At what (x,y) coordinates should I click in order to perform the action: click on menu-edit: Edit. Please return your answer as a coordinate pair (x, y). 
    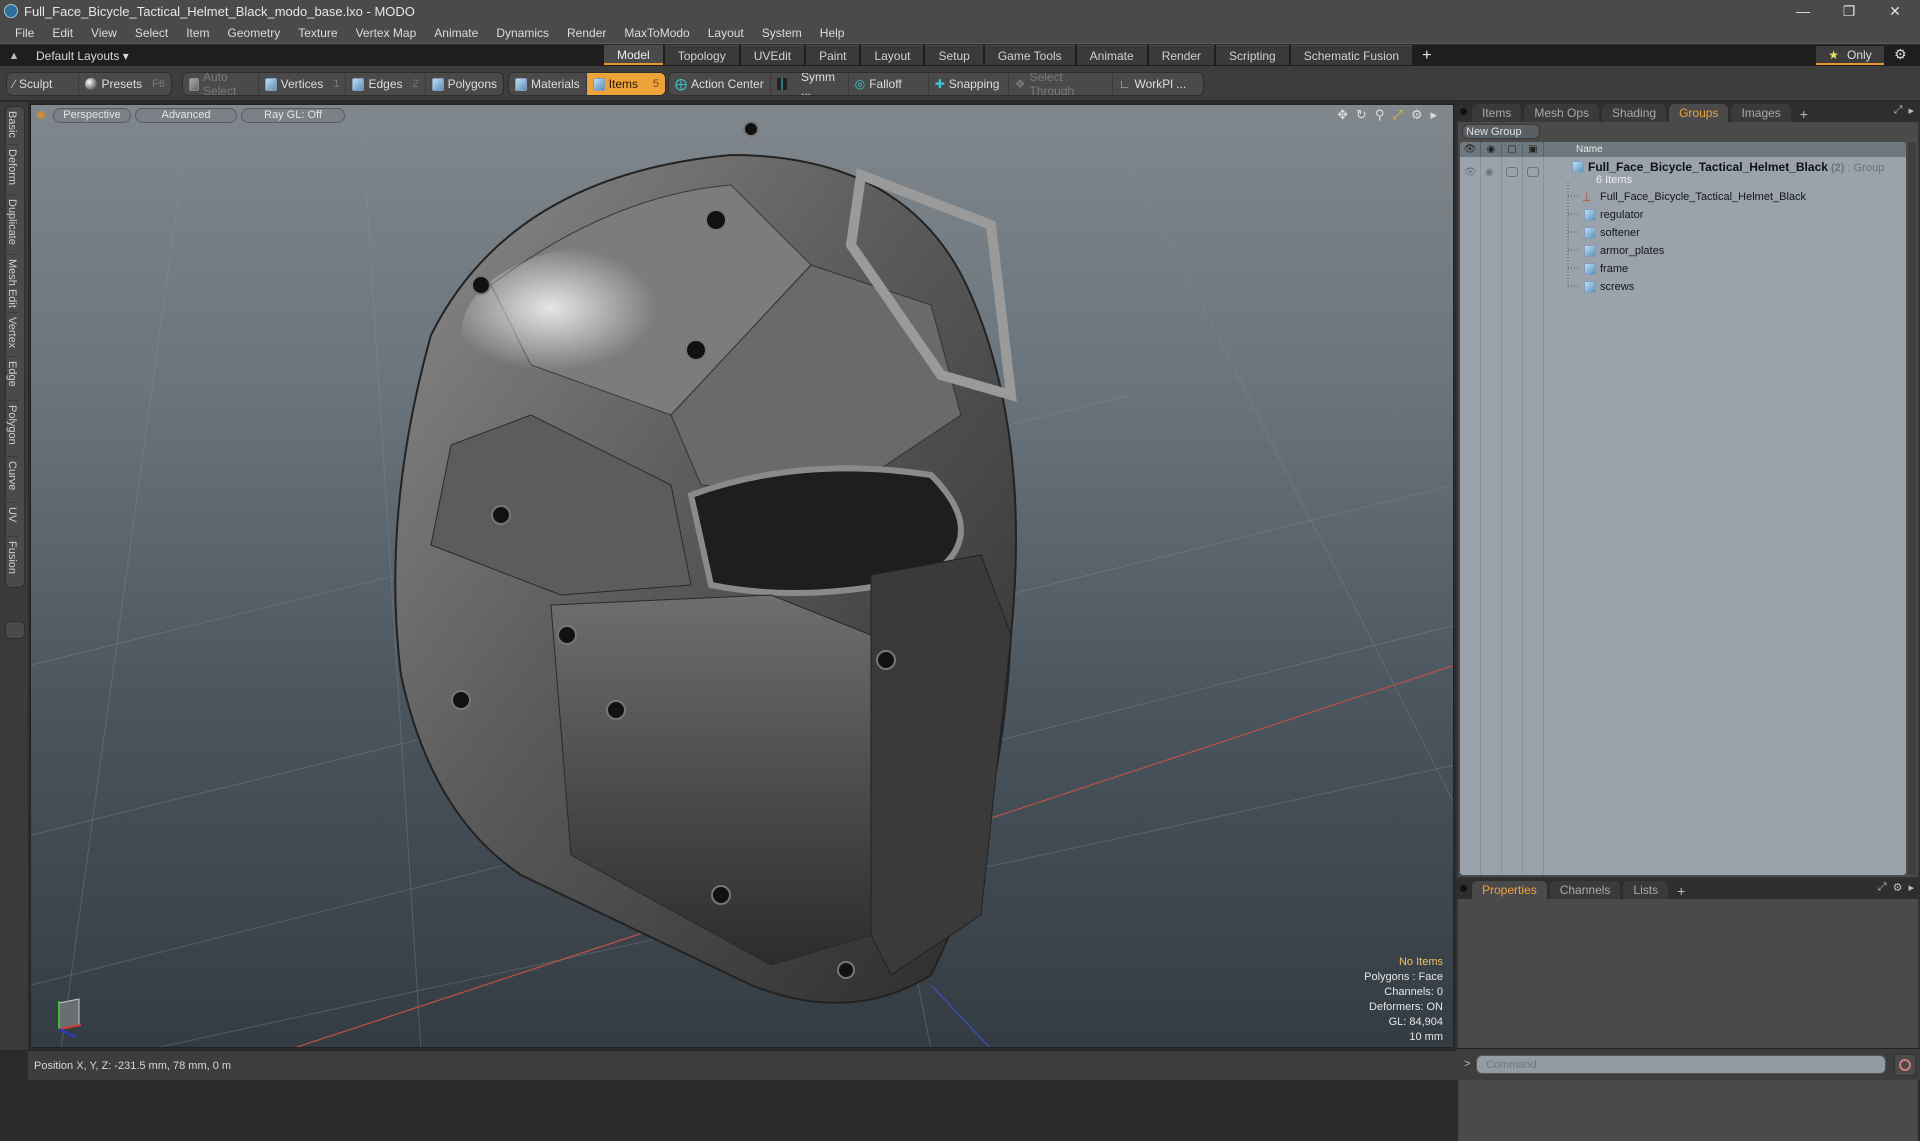
    Looking at the image, I should click on (62, 33).